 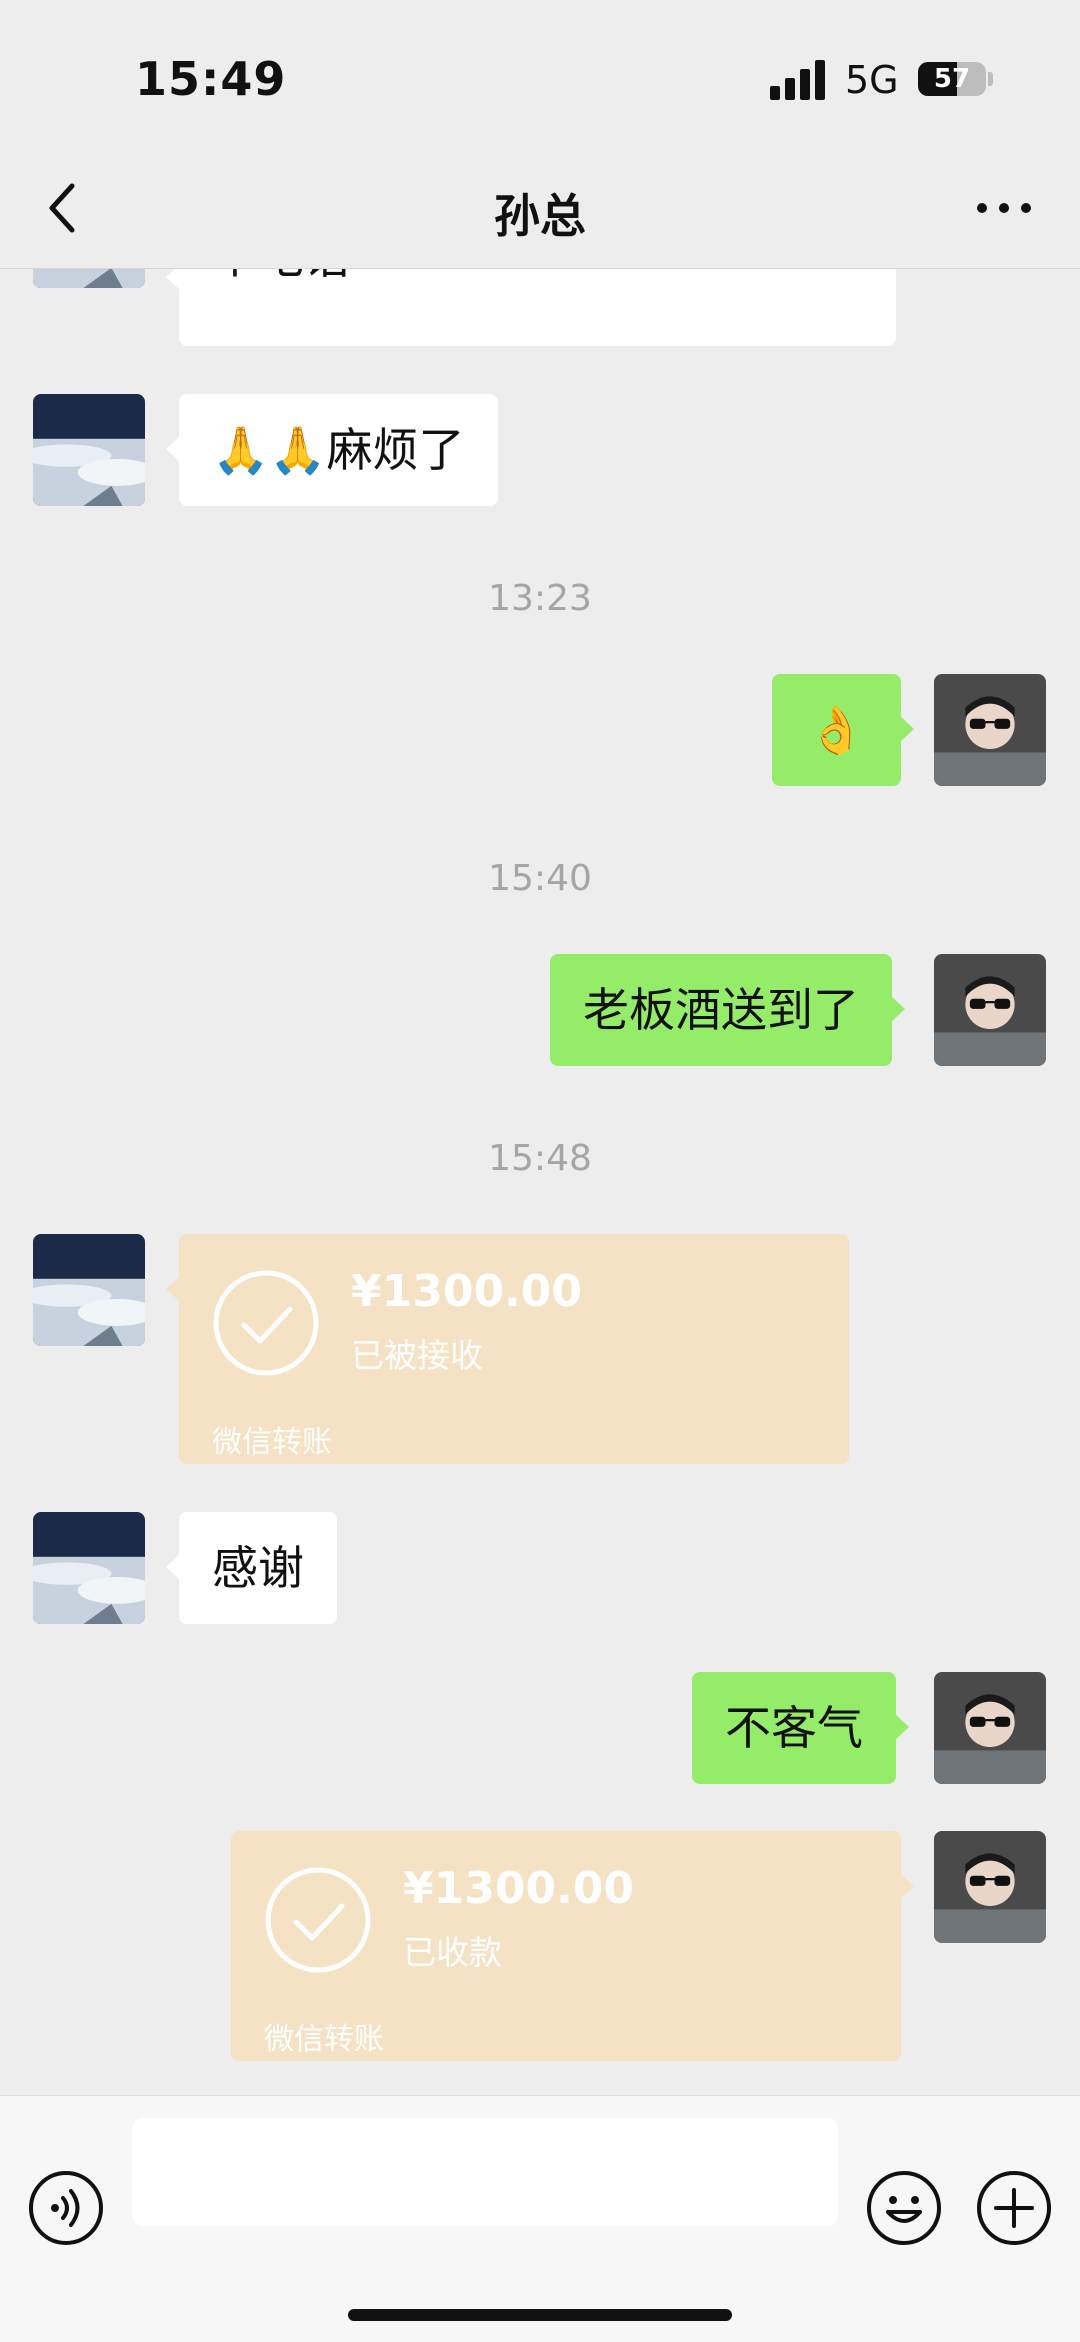 I want to click on message-bubble: 感谢, so click(x=251, y=1568).